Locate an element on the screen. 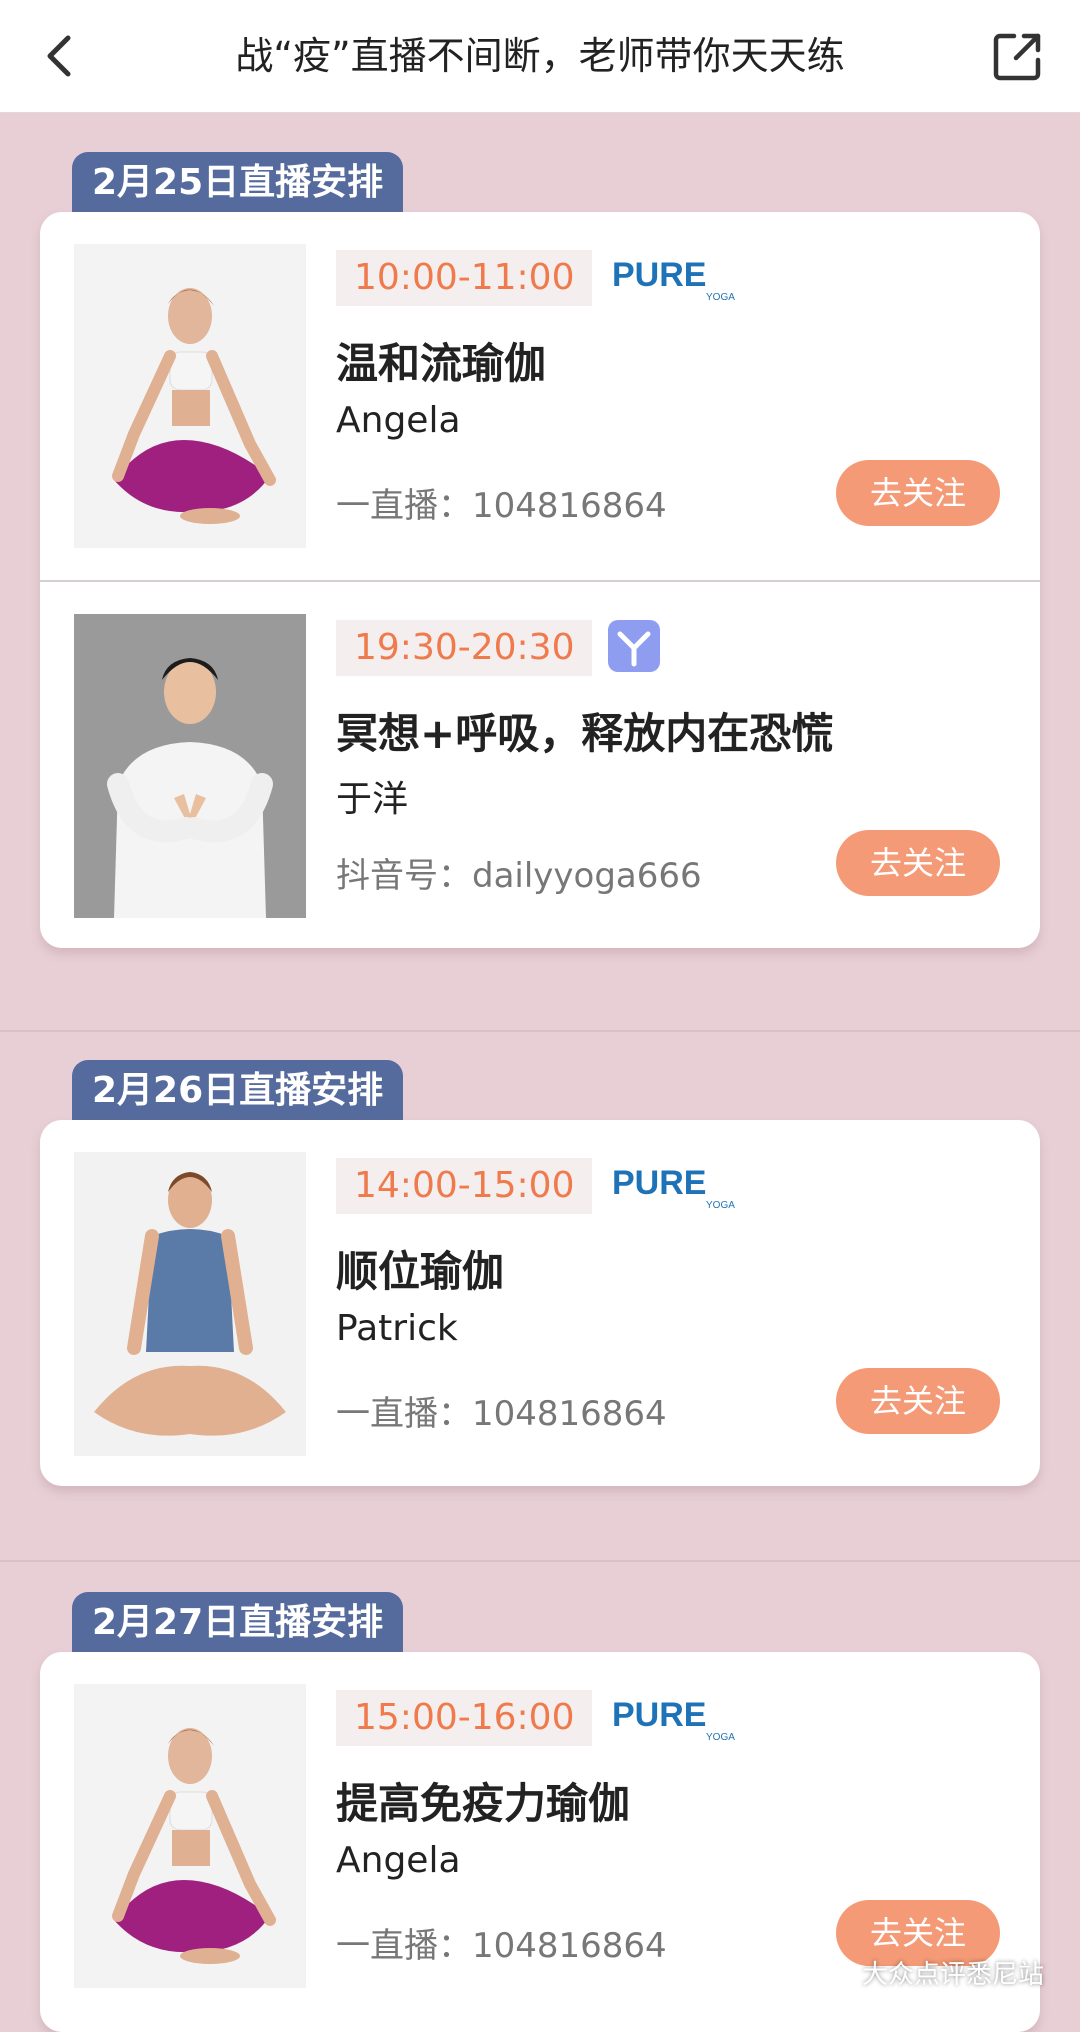  time-slot: 15:00-16:00 is located at coordinates (464, 1718).